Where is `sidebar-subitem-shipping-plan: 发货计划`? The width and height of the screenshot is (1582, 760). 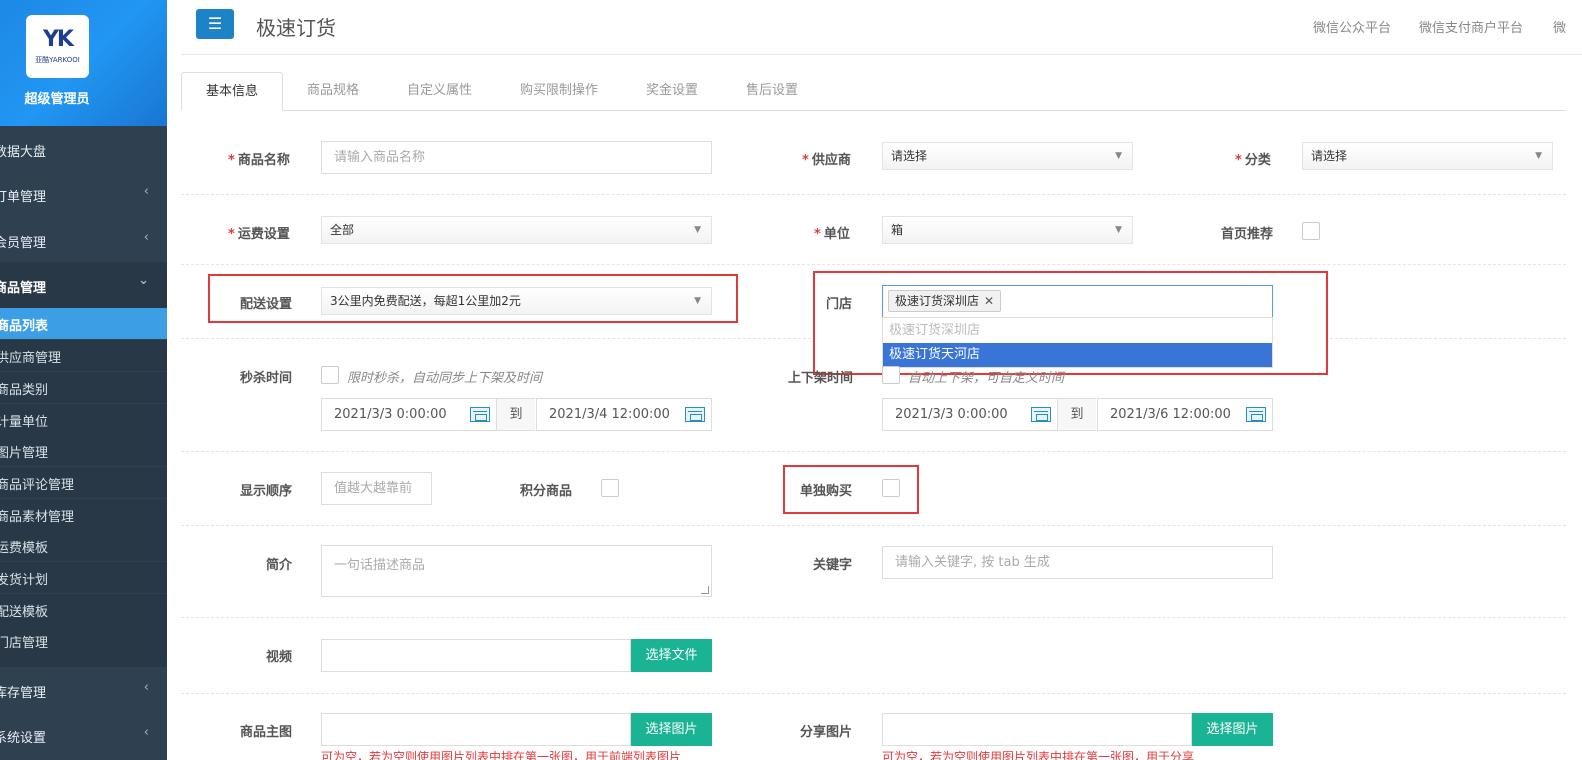
sidebar-subitem-shipping-plan: 发货计划 is located at coordinates (83, 577).